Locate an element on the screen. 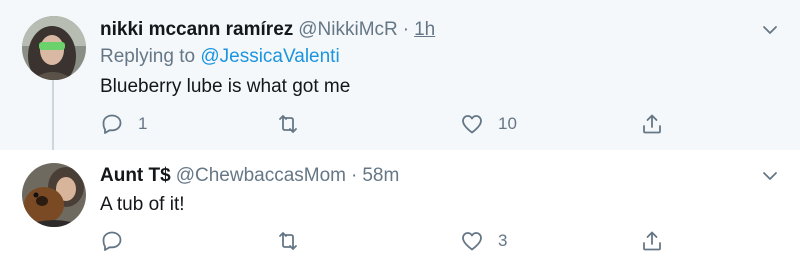 Image resolution: width=800 pixels, height=265 pixels. thread-line is located at coordinates (53, 115).